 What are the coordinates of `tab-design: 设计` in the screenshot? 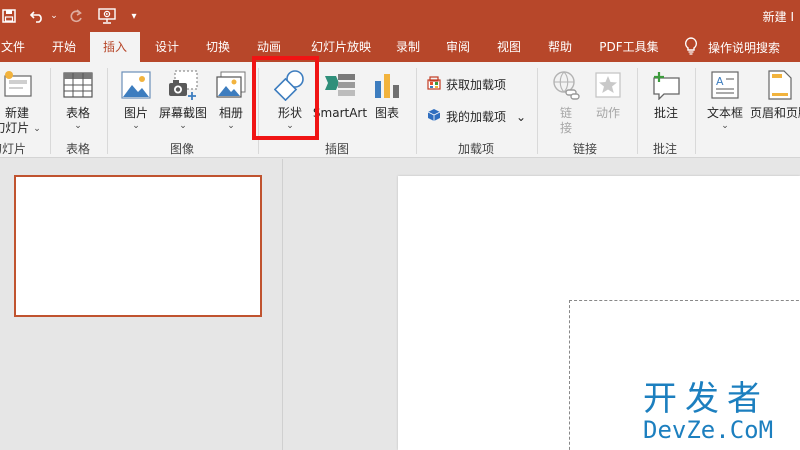 It's located at (167, 47).